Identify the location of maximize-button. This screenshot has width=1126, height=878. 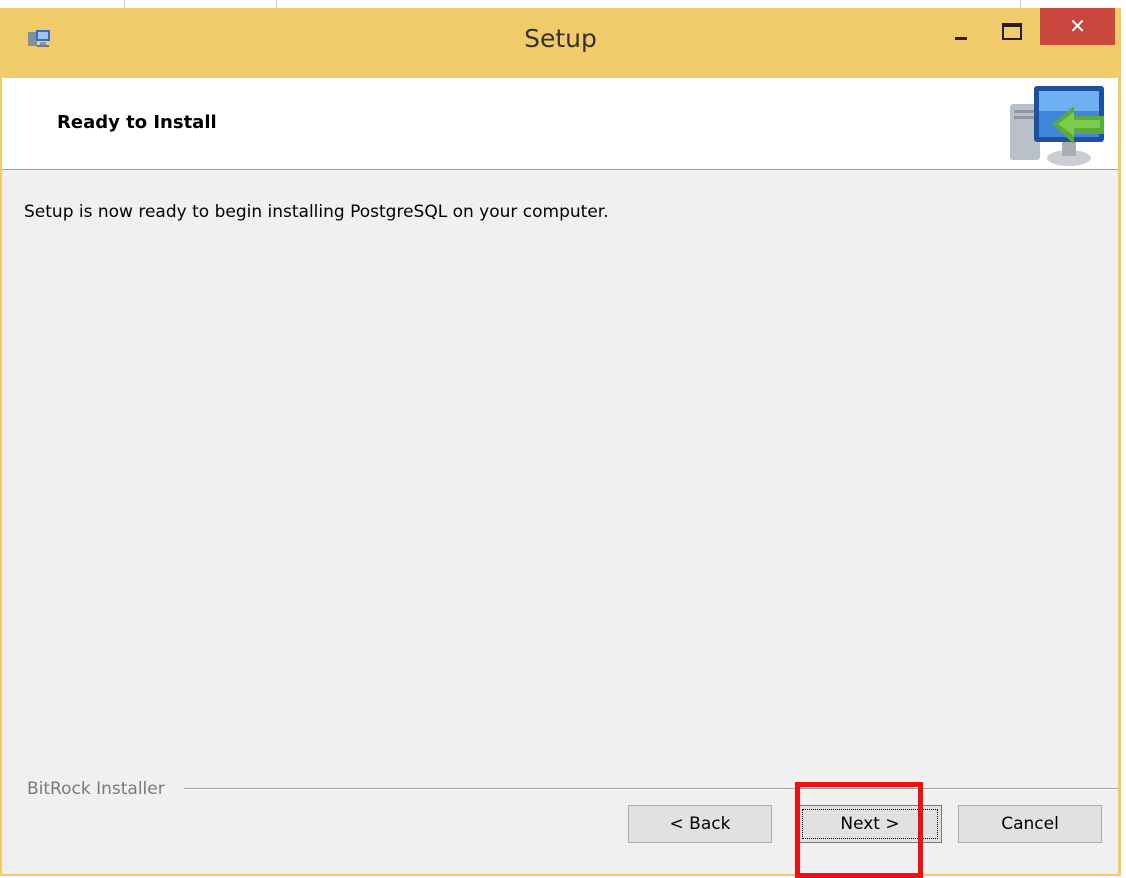
(1012, 26).